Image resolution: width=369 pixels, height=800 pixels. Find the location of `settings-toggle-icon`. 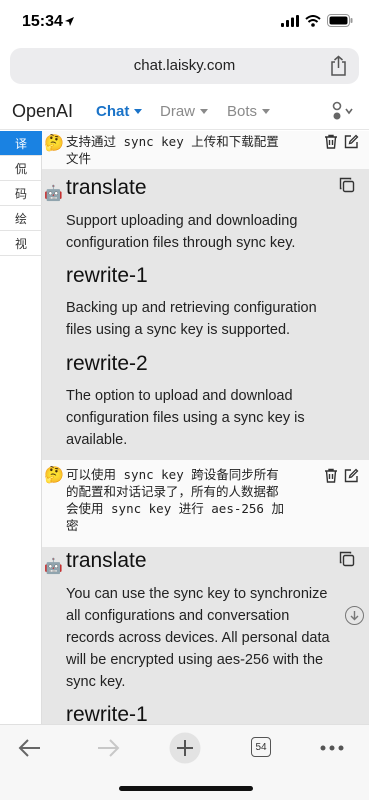

settings-toggle-icon is located at coordinates (341, 111).